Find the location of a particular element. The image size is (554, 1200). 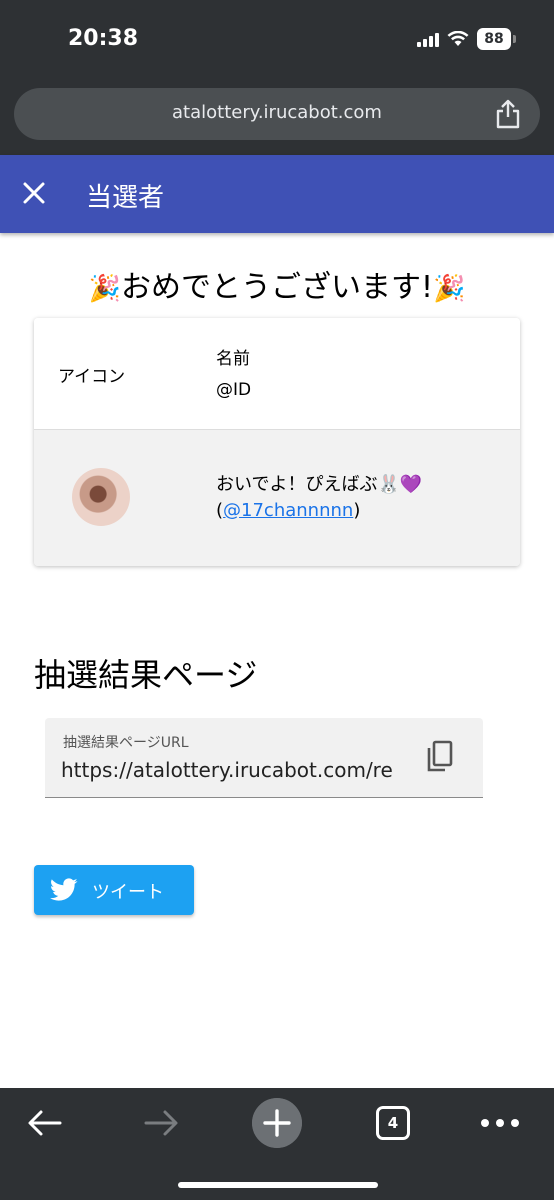

battery-level: 88 is located at coordinates (494, 39).